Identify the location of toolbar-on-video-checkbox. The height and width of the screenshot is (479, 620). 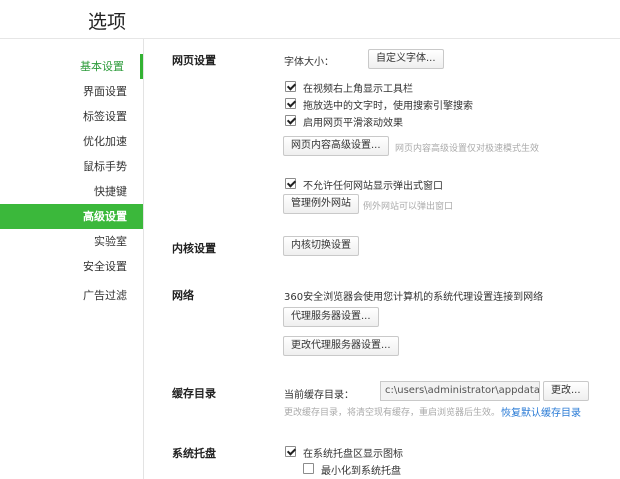
(290, 86).